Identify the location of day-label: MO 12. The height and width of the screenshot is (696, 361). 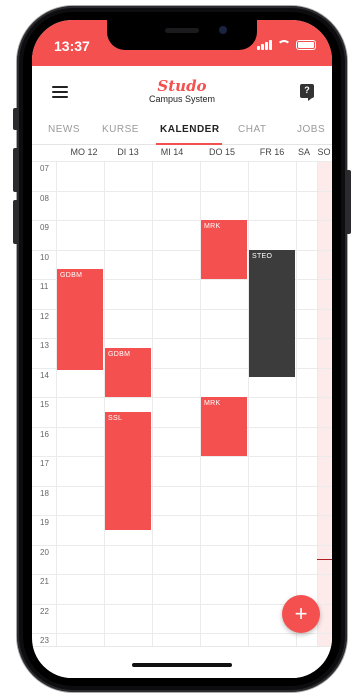
(84, 152).